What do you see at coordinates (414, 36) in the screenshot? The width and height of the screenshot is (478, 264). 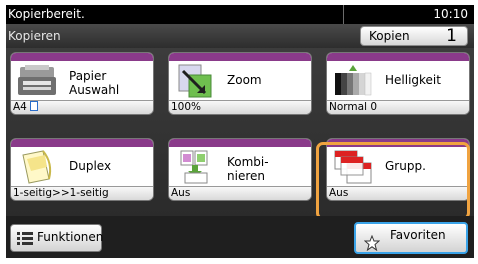 I see `copies-button: Kopien 1` at bounding box center [414, 36].